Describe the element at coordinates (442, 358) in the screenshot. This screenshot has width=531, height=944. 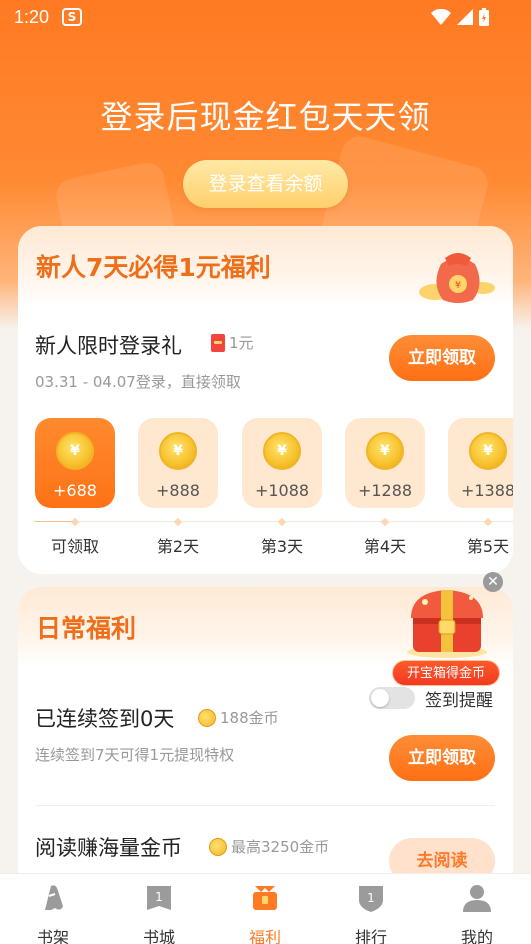
I see `claim-newbie-button: 立即领取` at that location.